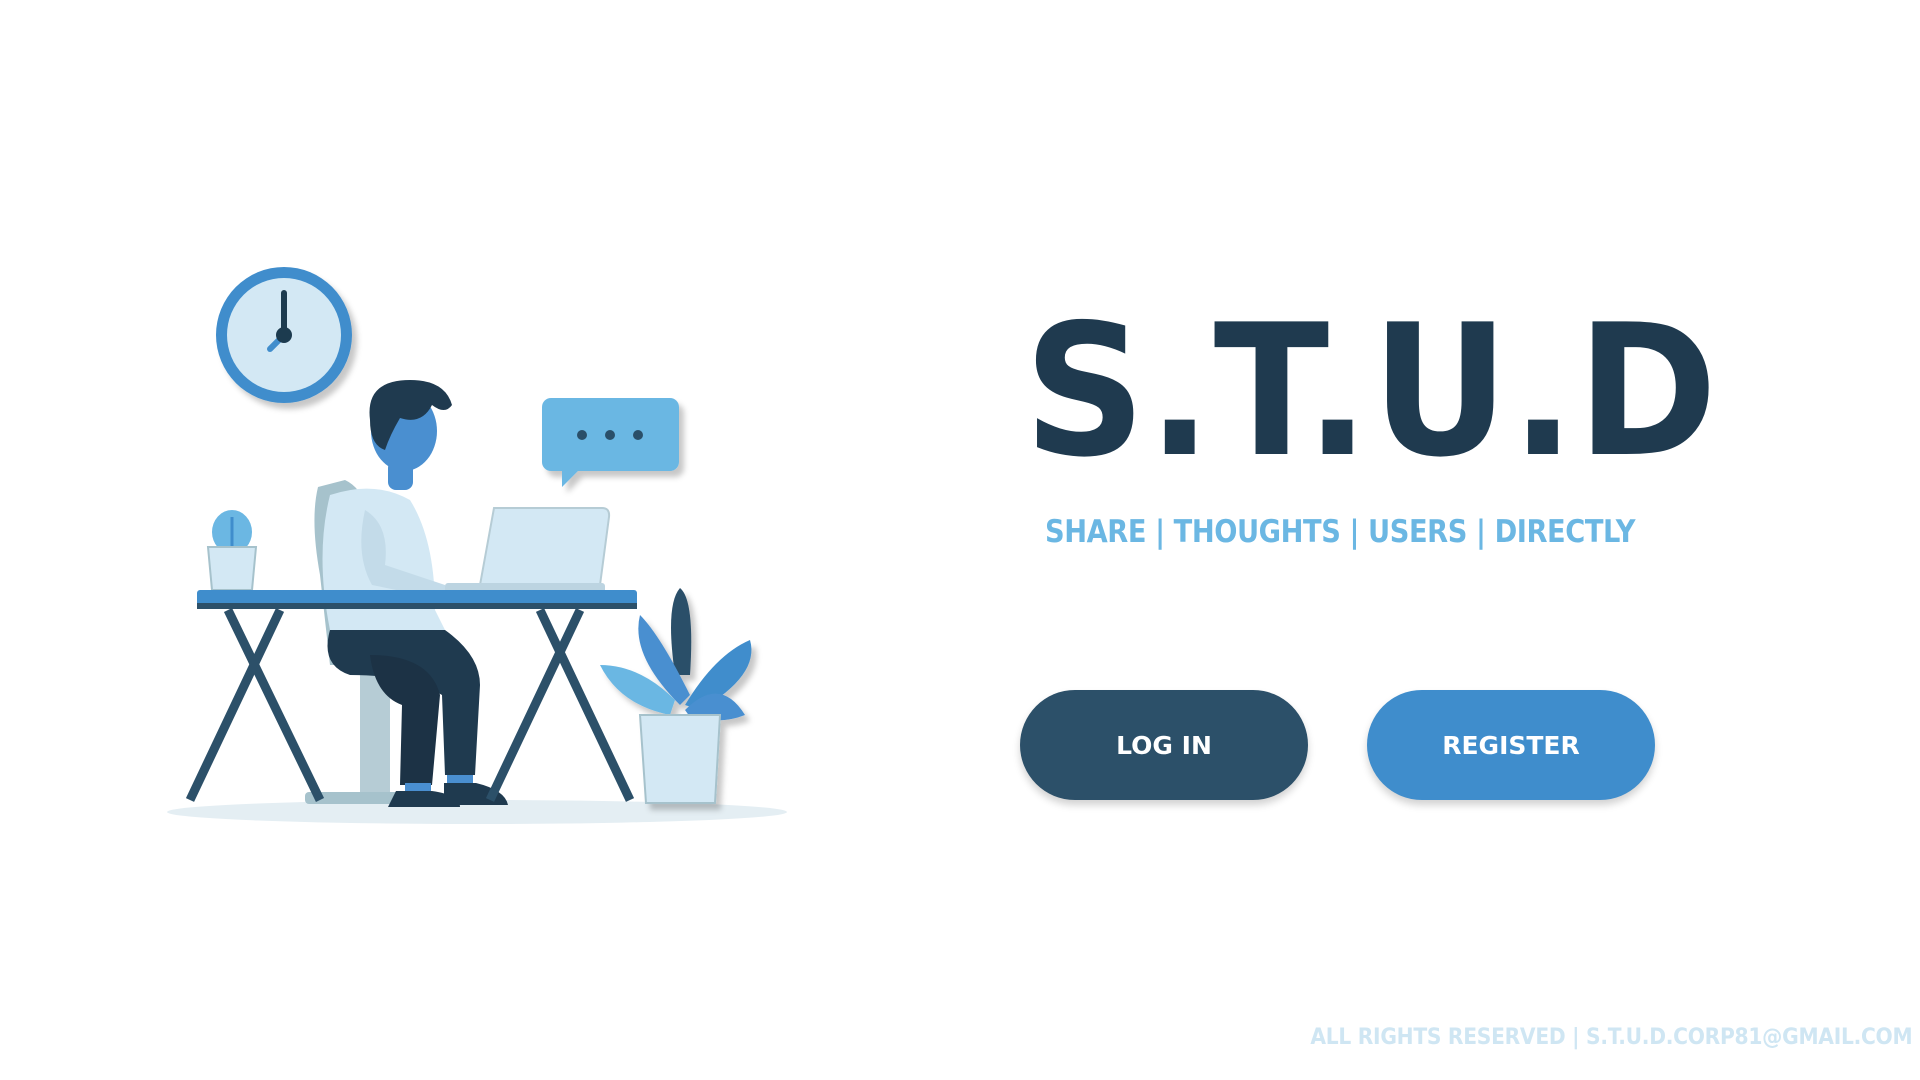  What do you see at coordinates (528, 550) in the screenshot?
I see `laptop-icon` at bounding box center [528, 550].